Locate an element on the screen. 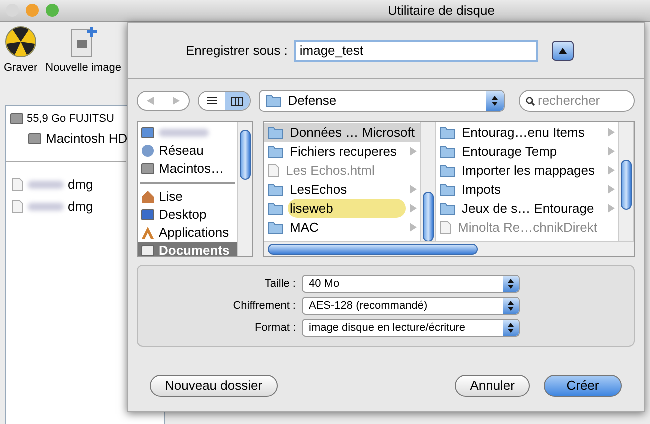  option-popup: 40 Mo is located at coordinates (411, 284).